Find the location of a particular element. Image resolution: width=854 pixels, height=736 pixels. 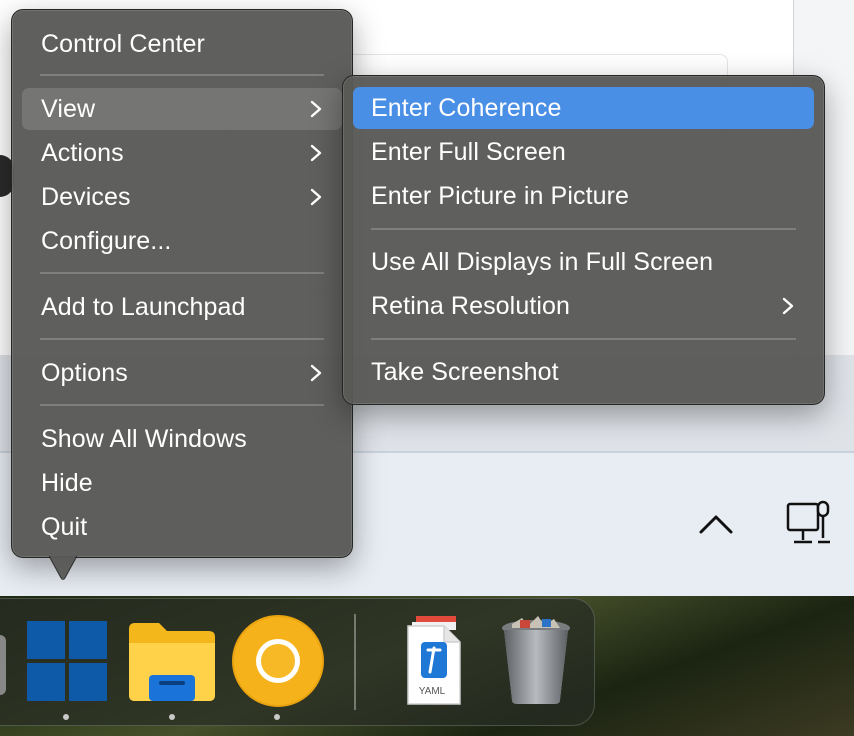

menu-item-label: Hide is located at coordinates (67, 482).